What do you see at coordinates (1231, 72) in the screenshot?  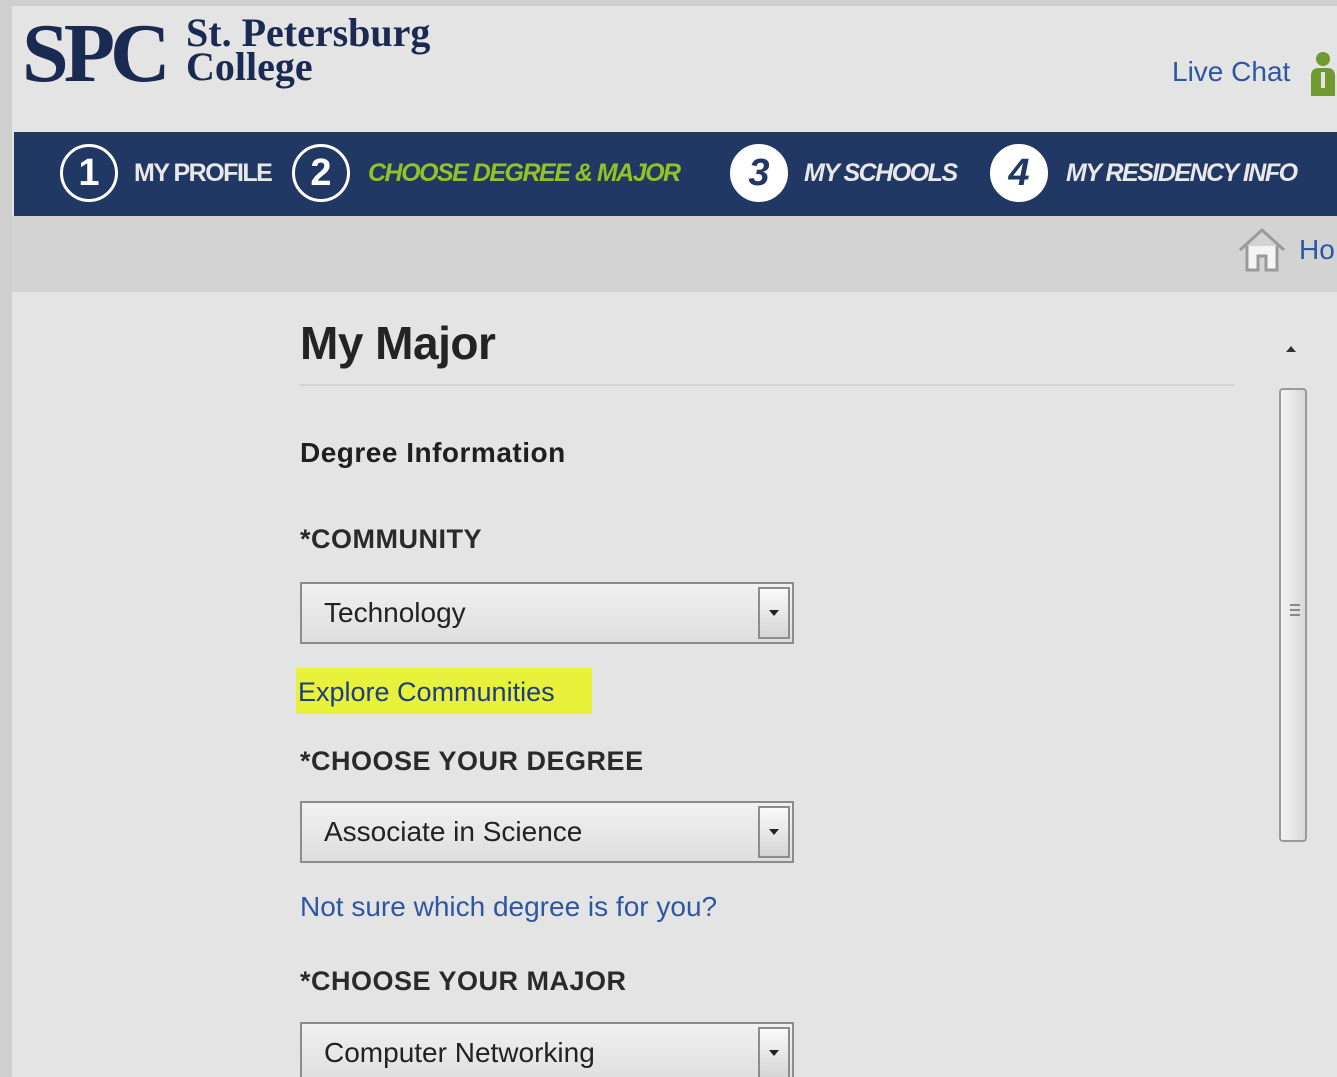 I see `live-chat-link: Live Chat` at bounding box center [1231, 72].